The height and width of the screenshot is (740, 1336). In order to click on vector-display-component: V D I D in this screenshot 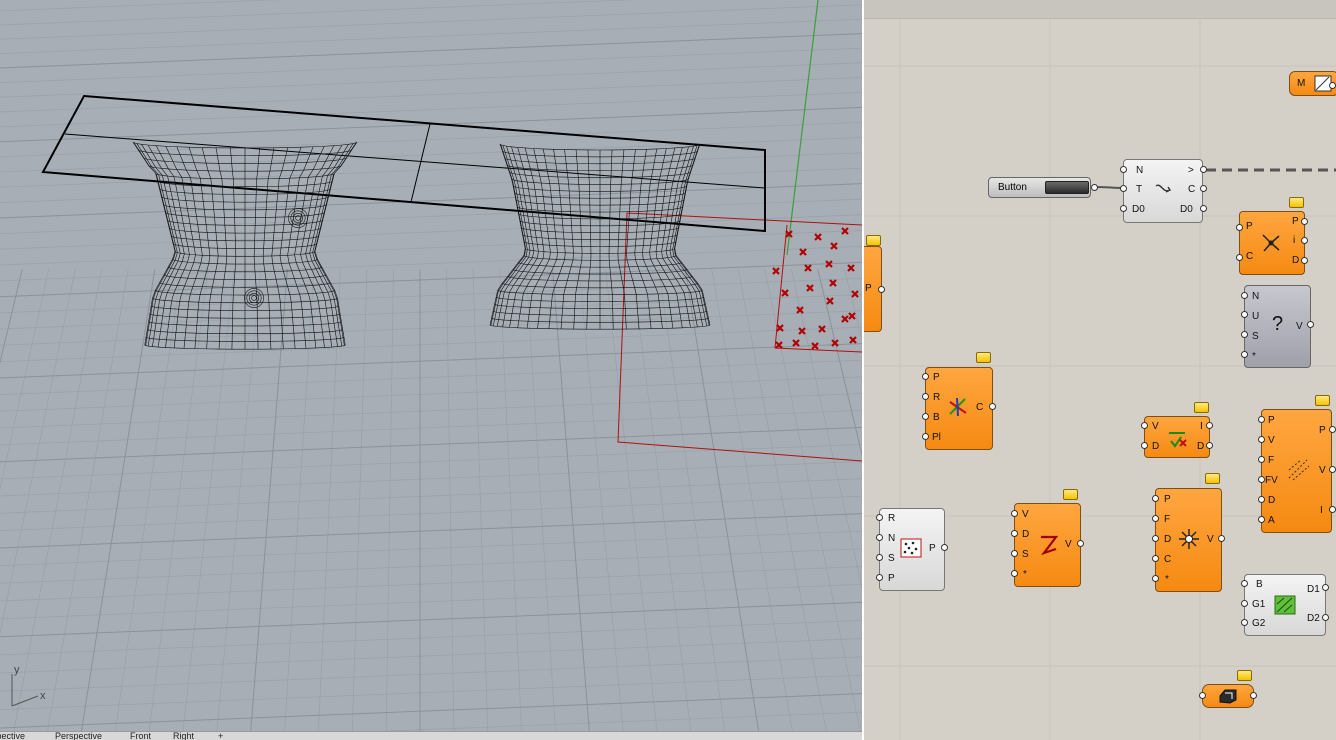, I will do `click(1177, 437)`.